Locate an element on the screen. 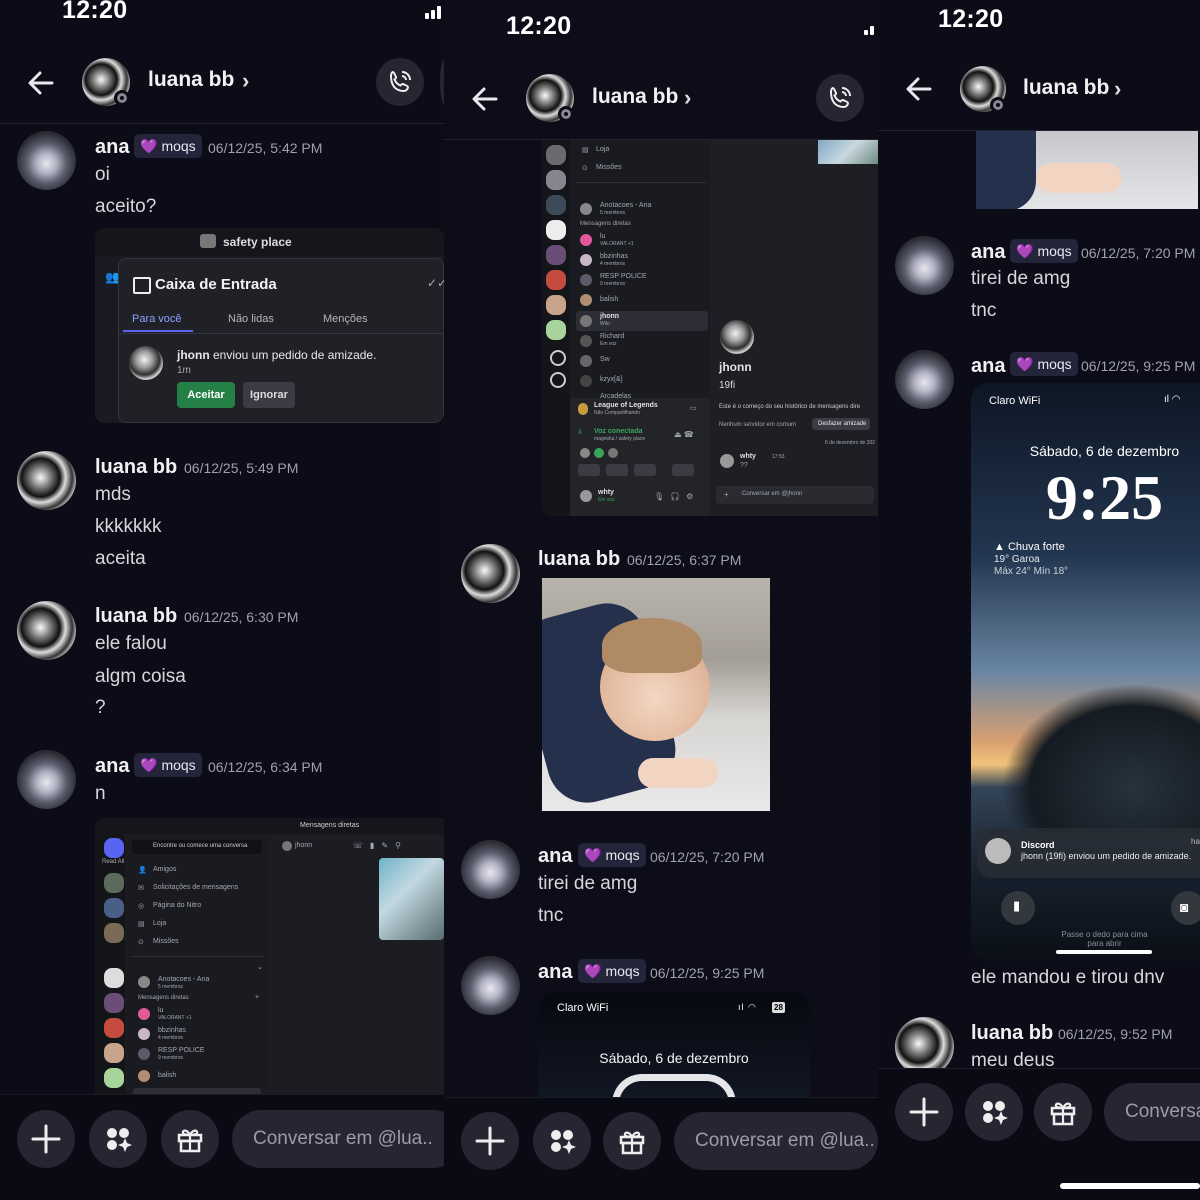  accept-button: Aceitar is located at coordinates (206, 395).